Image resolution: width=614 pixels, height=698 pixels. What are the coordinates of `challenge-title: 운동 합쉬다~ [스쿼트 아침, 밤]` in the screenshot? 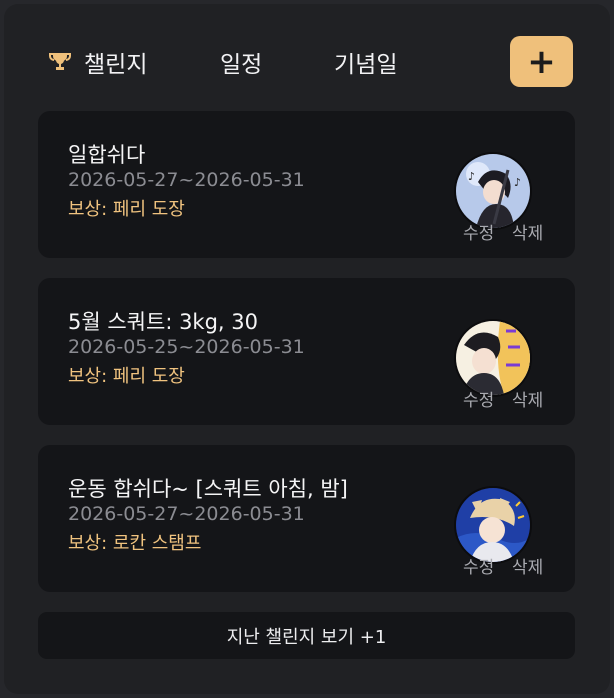 It's located at (208, 489).